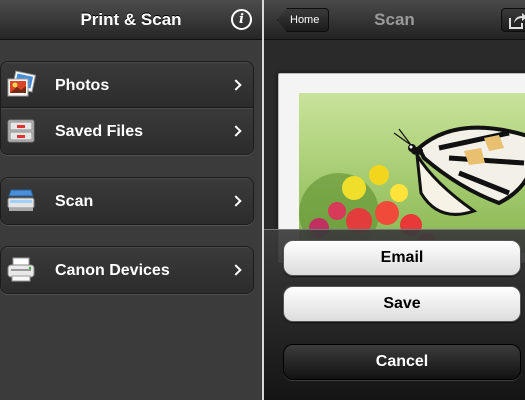  I want to click on page-title: Scan, so click(394, 19).